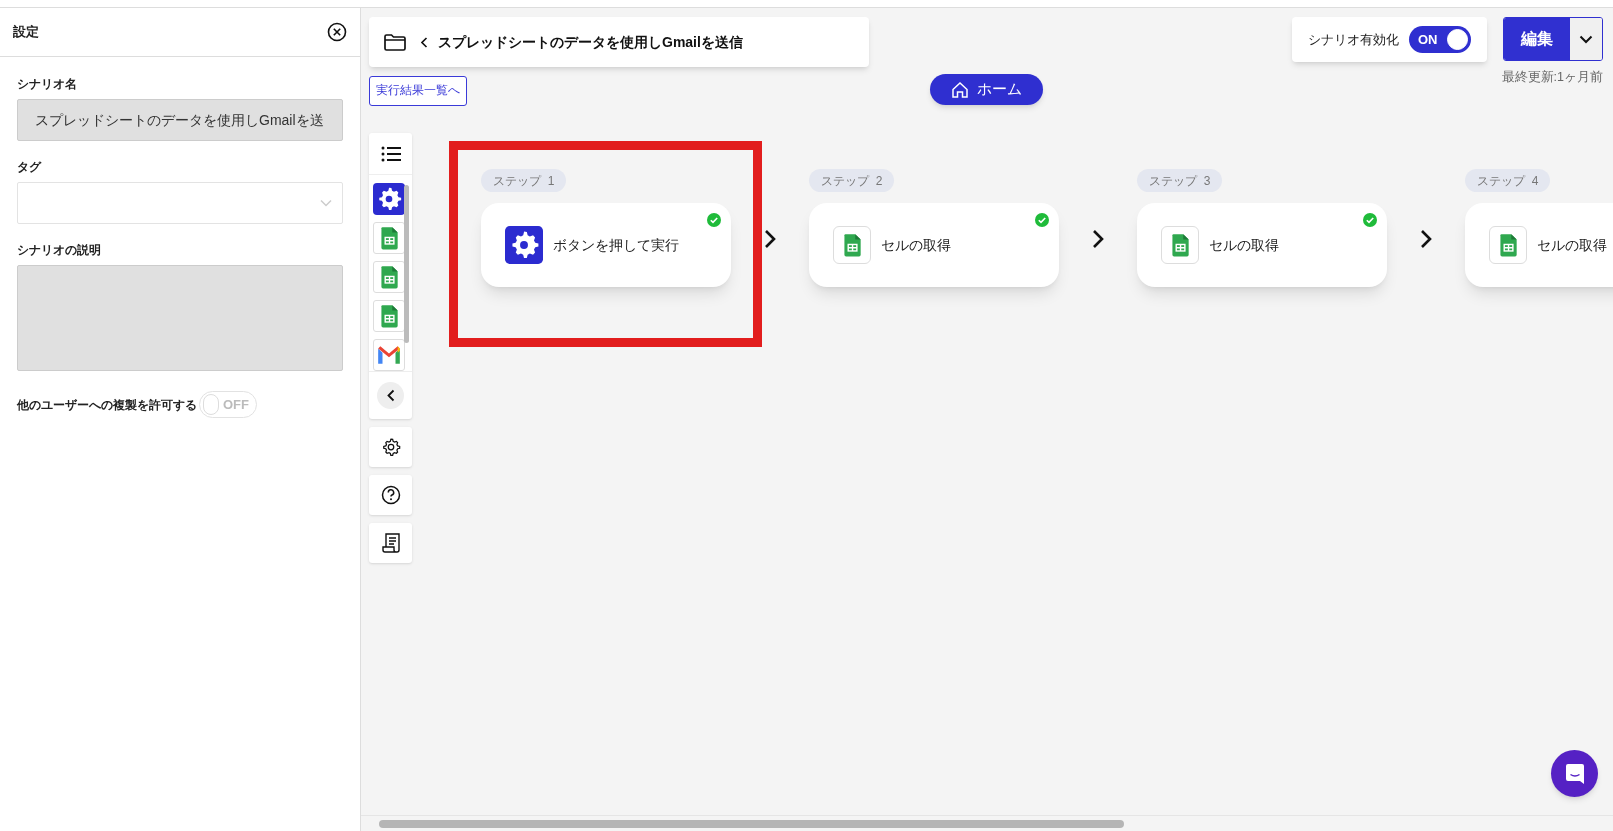 Image resolution: width=1613 pixels, height=831 pixels. What do you see at coordinates (59, 250) in the screenshot?
I see `field-label: シナリオの説明` at bounding box center [59, 250].